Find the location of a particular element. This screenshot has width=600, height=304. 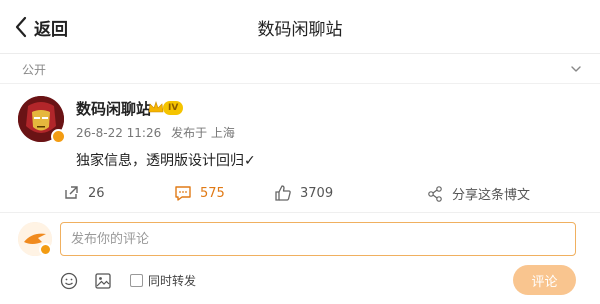

repost-icon is located at coordinates (71, 192).